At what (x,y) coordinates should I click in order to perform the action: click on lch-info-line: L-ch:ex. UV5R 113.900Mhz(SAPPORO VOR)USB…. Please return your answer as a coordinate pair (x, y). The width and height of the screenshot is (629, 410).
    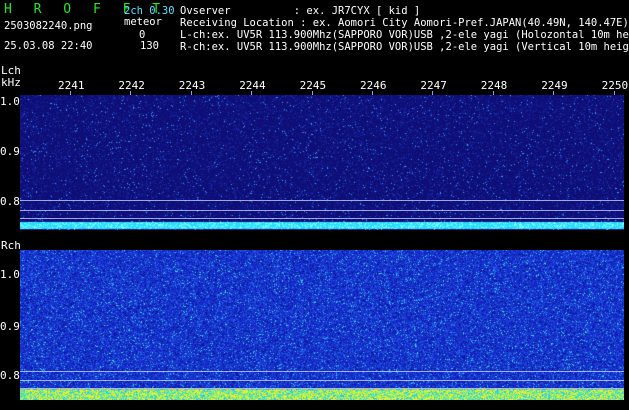
    Looking at the image, I should click on (404, 35).